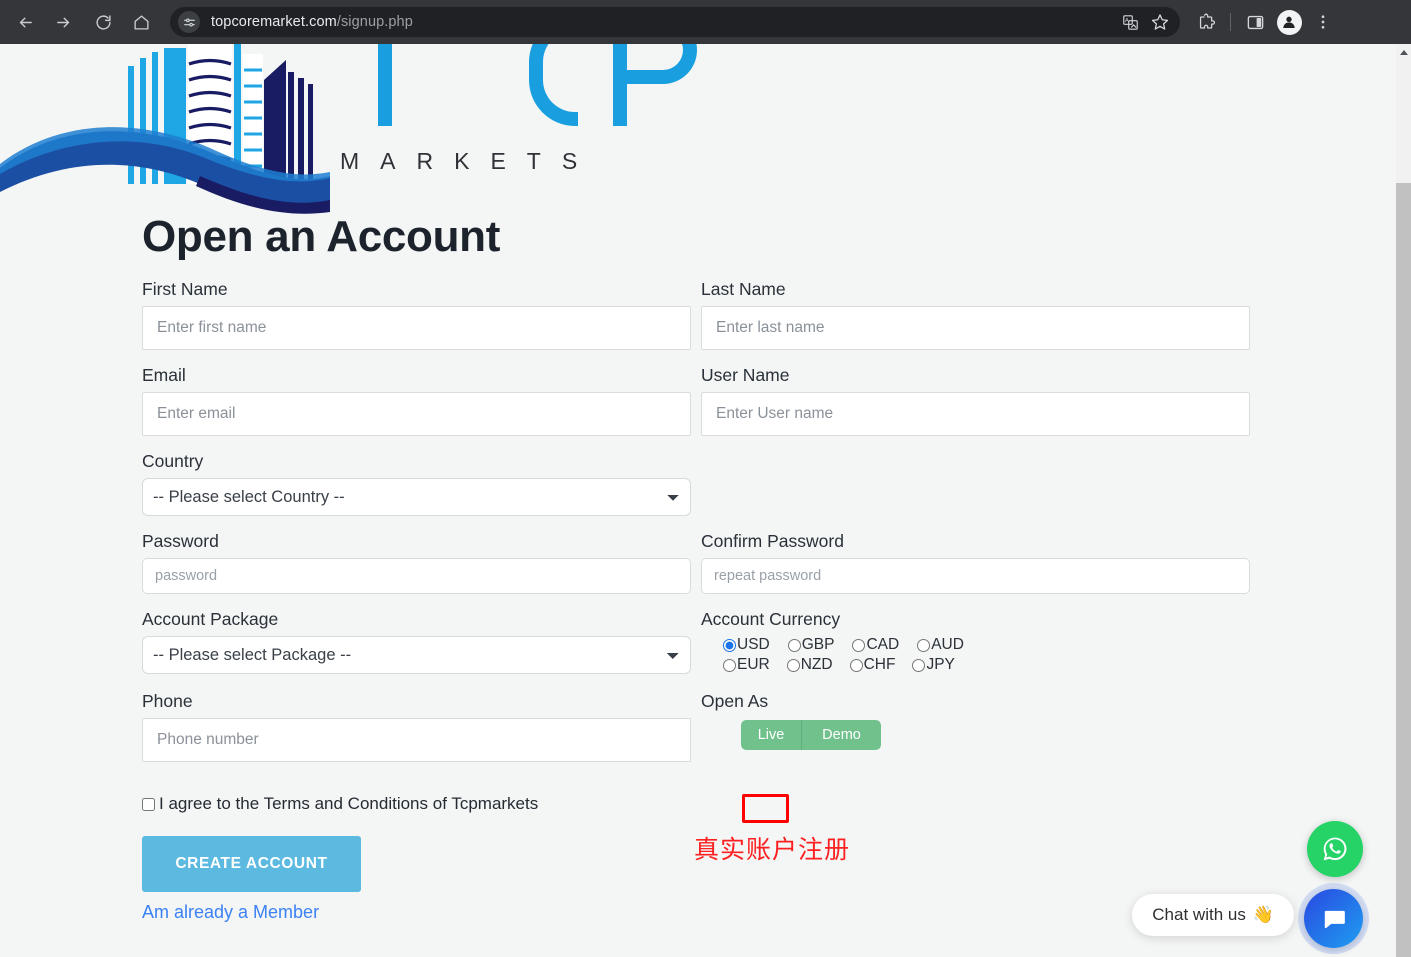 The image size is (1411, 957). Describe the element at coordinates (1145, 22) in the screenshot. I see `omnibox-actions: A` at that location.